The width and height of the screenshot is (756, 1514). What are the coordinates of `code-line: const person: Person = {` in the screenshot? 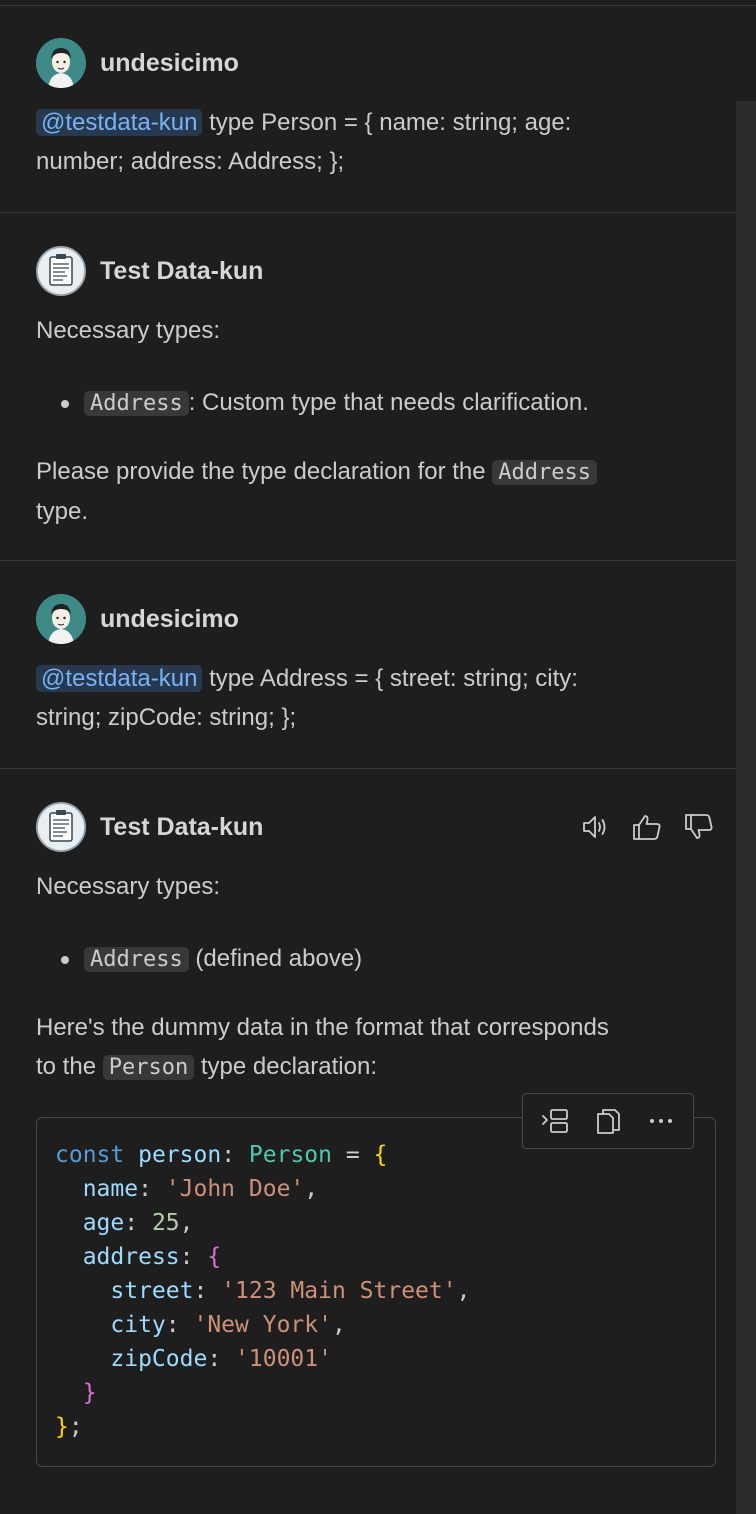 It's located at (221, 1155).